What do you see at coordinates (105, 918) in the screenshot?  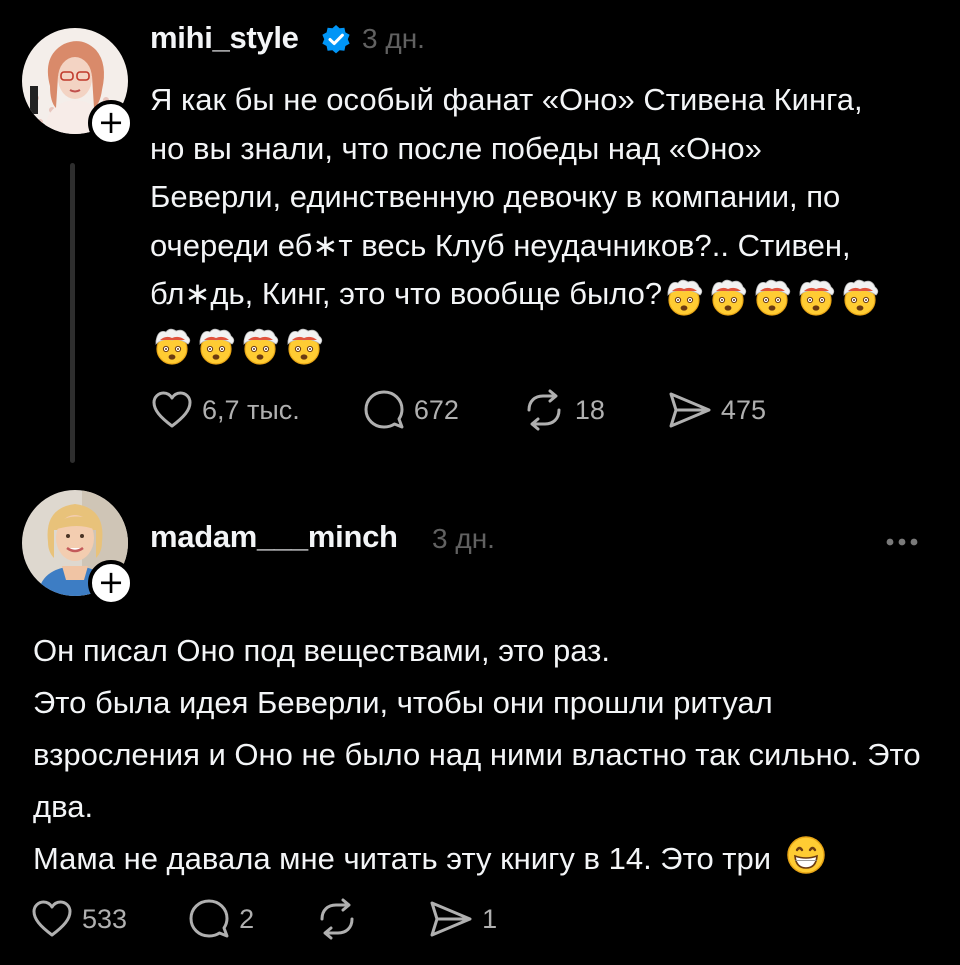 I see `like-count: 533` at bounding box center [105, 918].